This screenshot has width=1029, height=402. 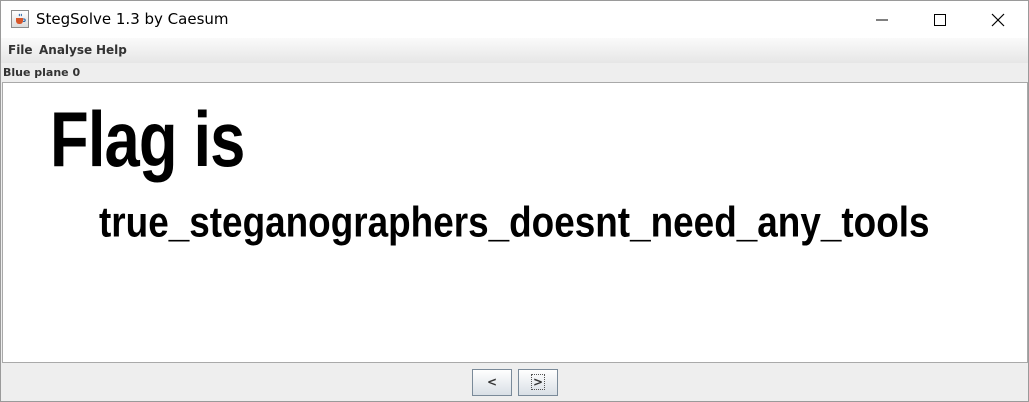 I want to click on maximize-icon, so click(x=940, y=20).